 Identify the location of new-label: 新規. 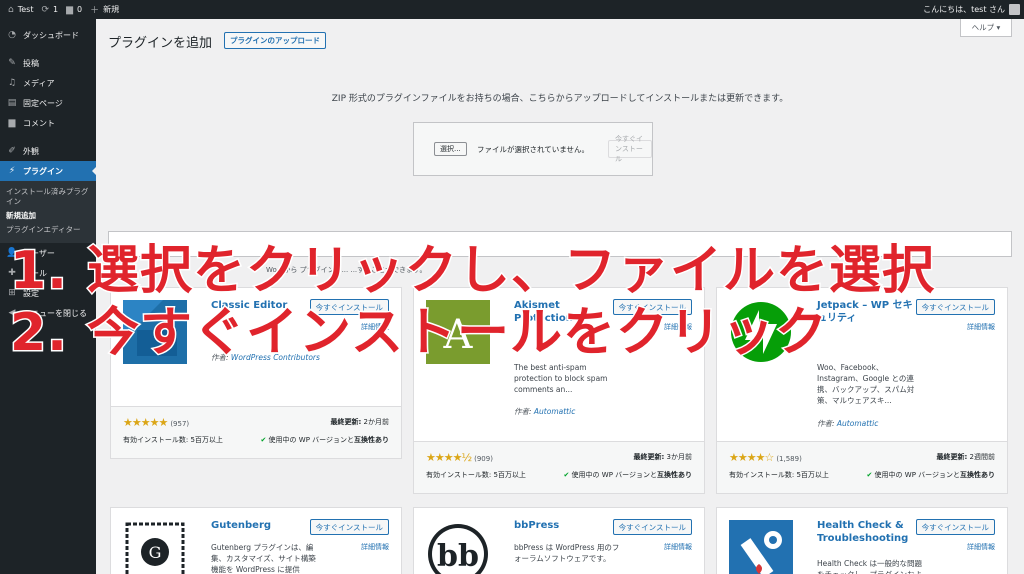
(111, 9).